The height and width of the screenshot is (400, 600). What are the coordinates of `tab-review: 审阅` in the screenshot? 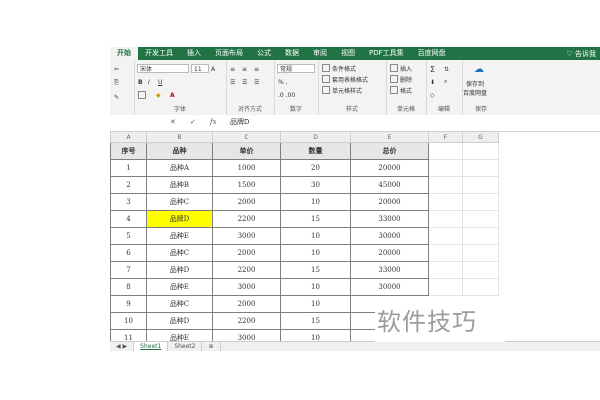 It's located at (320, 53).